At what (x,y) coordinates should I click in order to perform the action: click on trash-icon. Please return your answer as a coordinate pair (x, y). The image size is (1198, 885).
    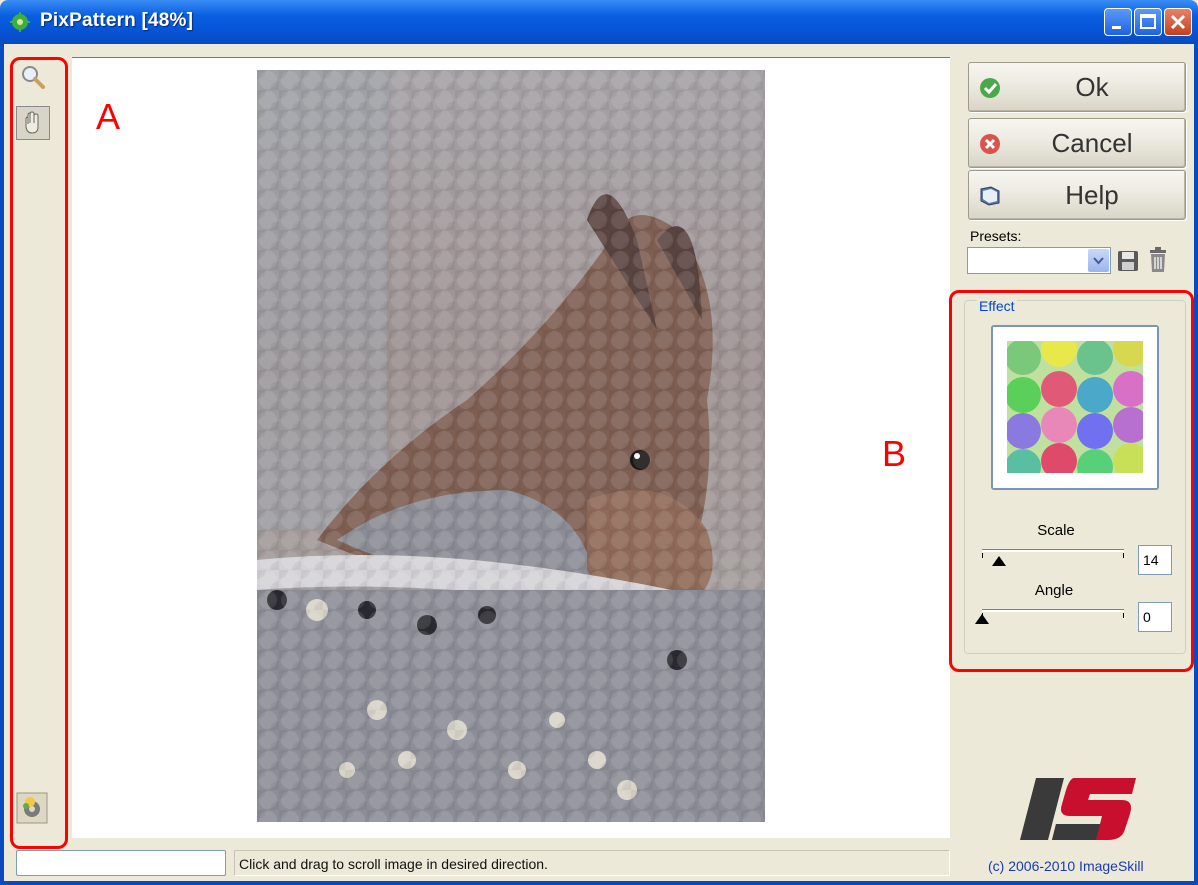
    Looking at the image, I should click on (1158, 260).